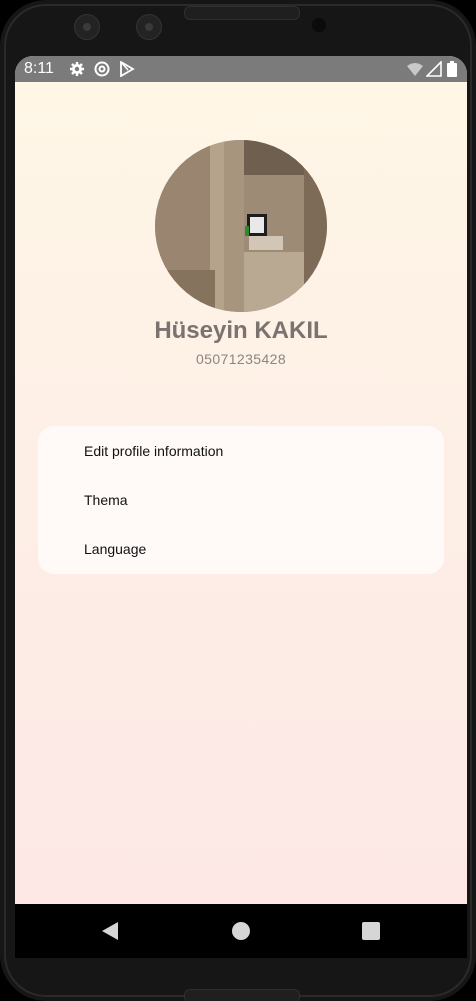 This screenshot has height=1001, width=476. I want to click on front-camera-right, so click(149, 27).